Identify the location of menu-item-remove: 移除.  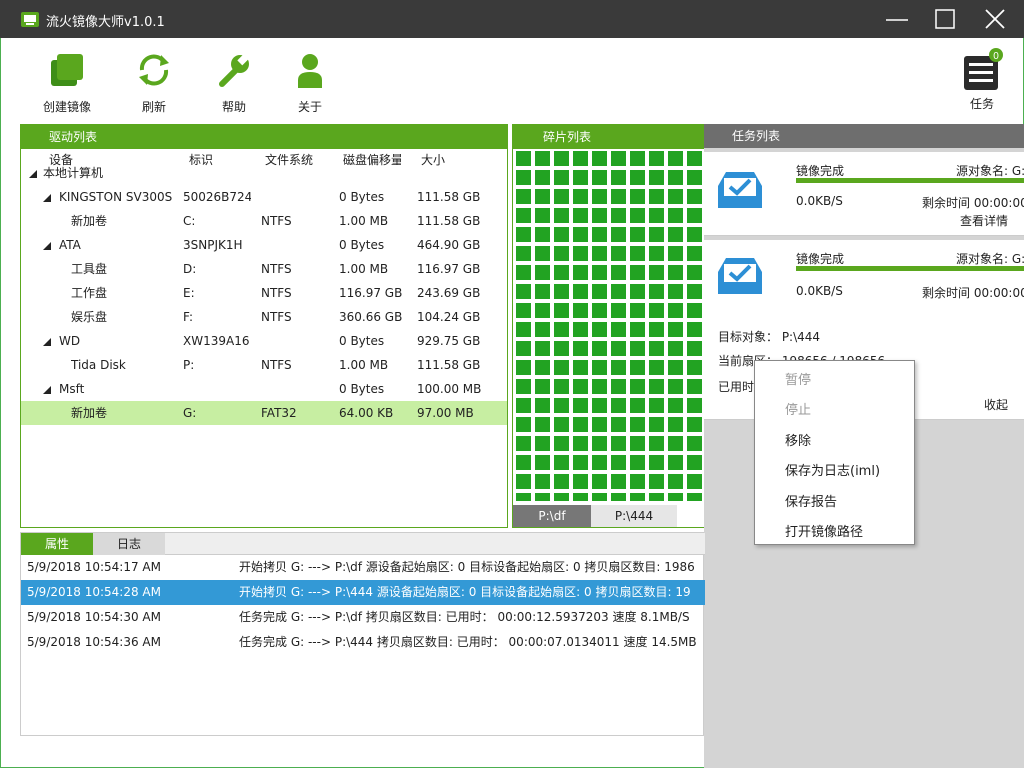
(798, 439).